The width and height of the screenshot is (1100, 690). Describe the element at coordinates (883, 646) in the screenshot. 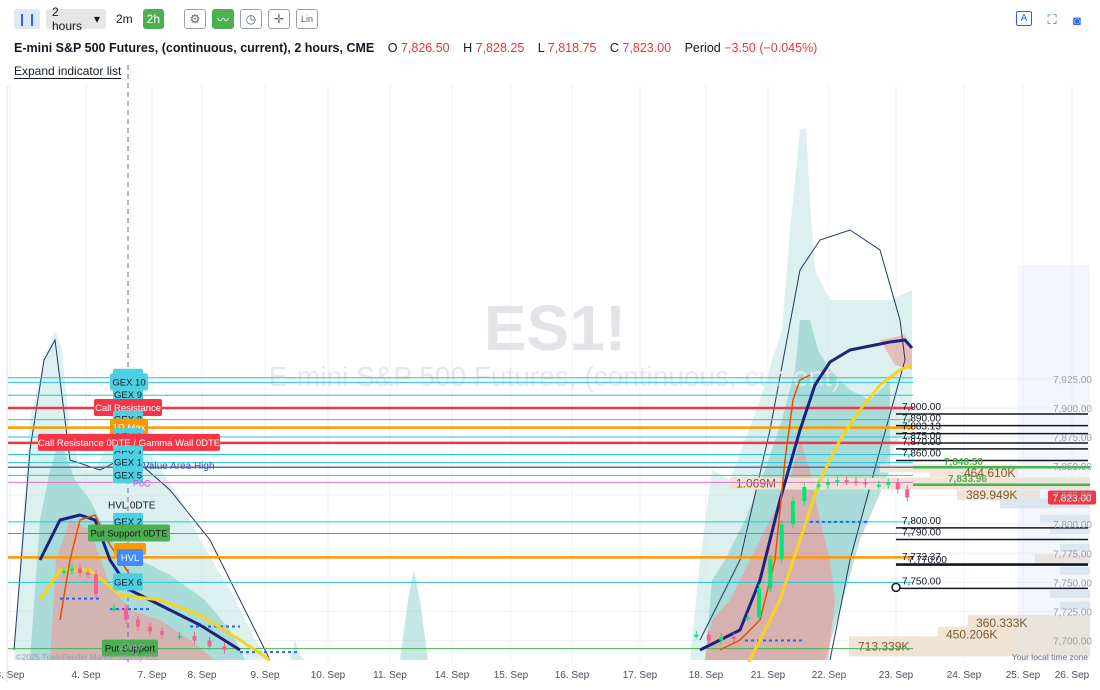

I see `volume-profile-label: 713.339K` at that location.